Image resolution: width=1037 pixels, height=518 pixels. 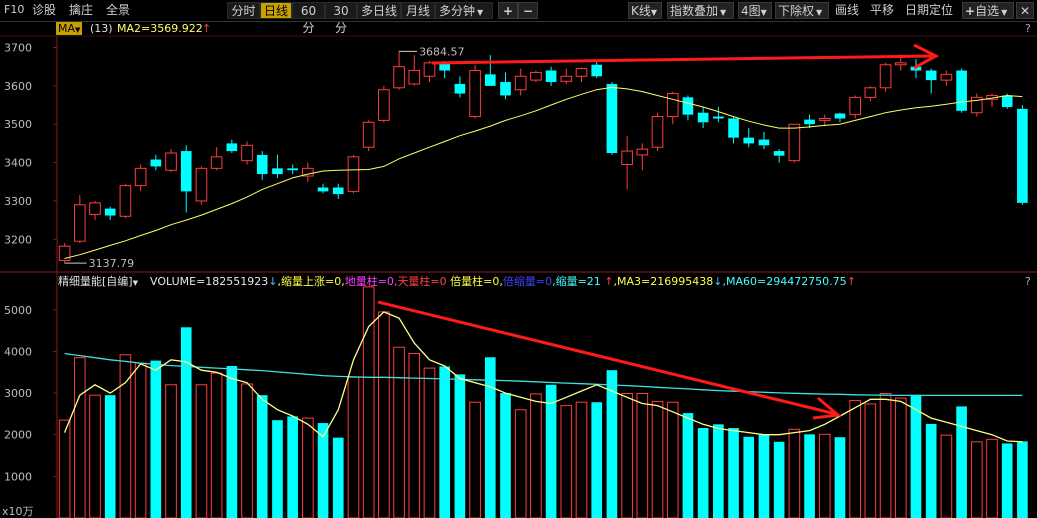 What do you see at coordinates (882, 10) in the screenshot?
I see `pan-button: 平移` at bounding box center [882, 10].